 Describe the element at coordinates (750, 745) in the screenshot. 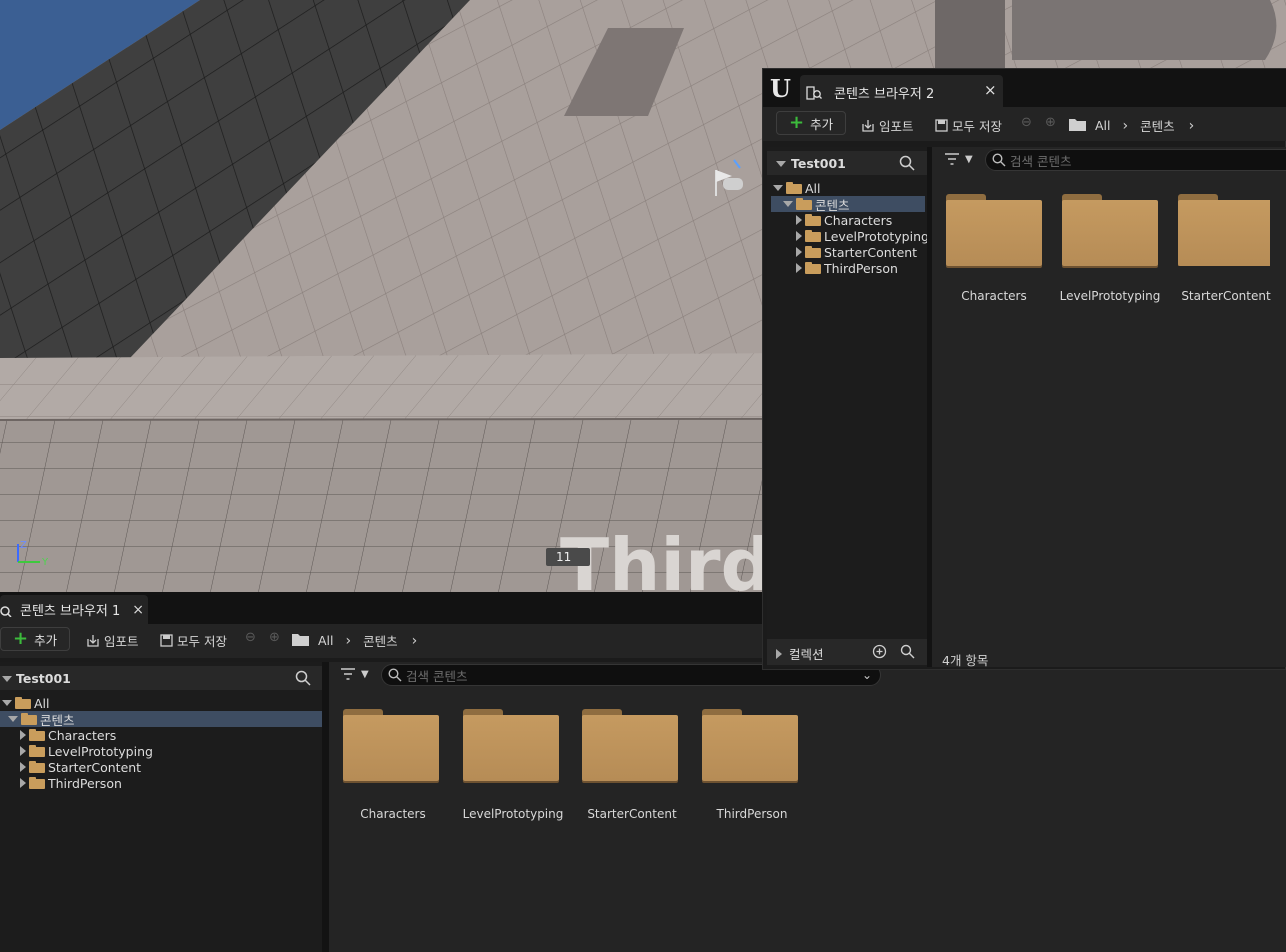

I see `folder-tile-thirdperson` at that location.